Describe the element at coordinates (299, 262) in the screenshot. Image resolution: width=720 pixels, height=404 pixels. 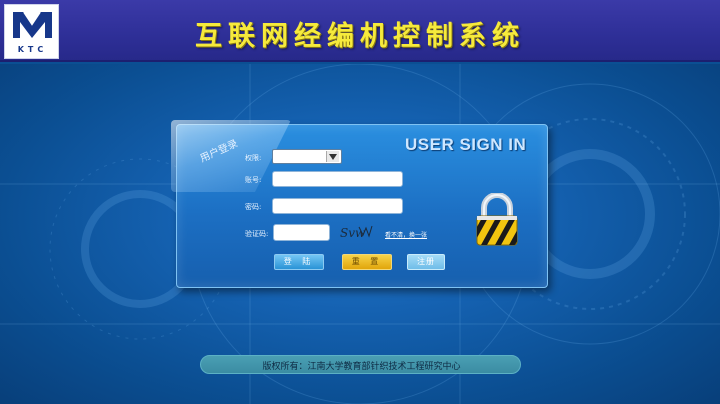
I see `login-button: 登 陆` at that location.